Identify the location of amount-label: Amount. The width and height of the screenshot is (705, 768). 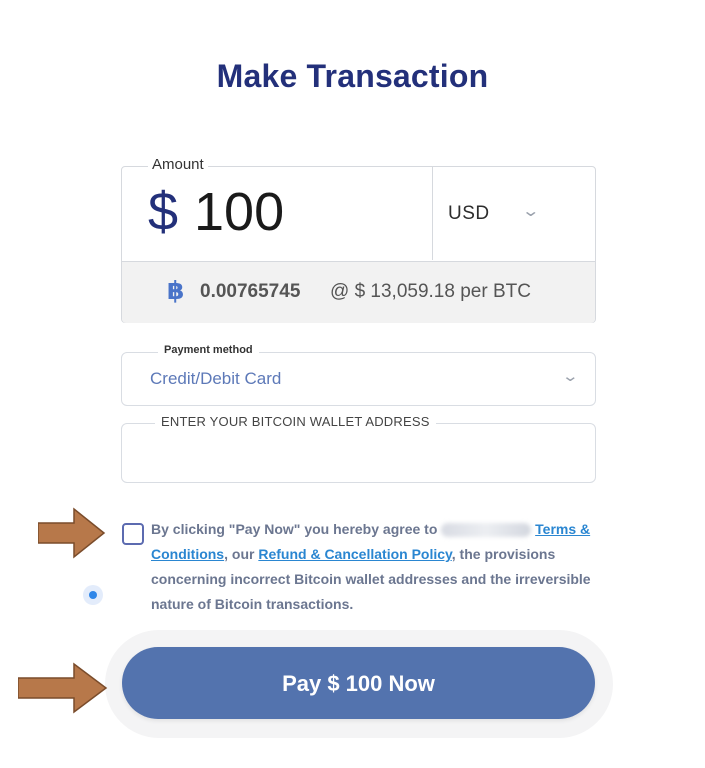
(178, 164).